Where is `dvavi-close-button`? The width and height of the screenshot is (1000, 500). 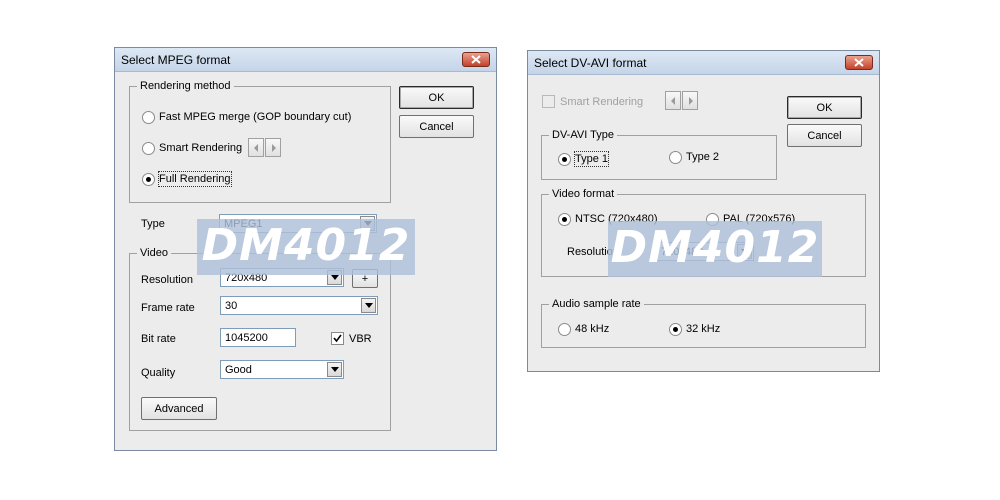 dvavi-close-button is located at coordinates (859, 62).